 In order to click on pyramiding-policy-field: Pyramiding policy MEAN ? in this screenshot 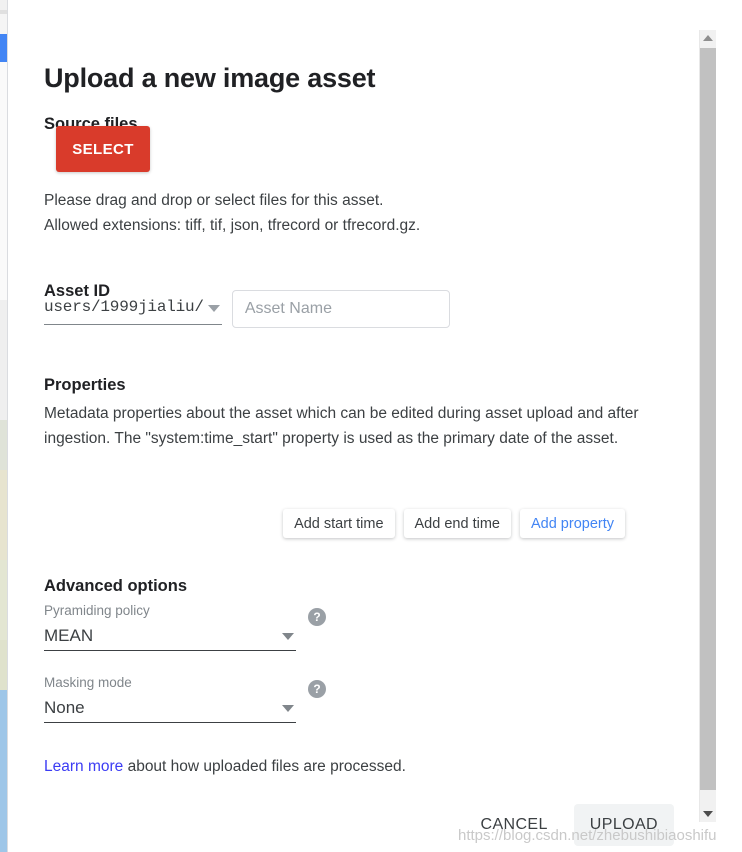, I will do `click(185, 627)`.